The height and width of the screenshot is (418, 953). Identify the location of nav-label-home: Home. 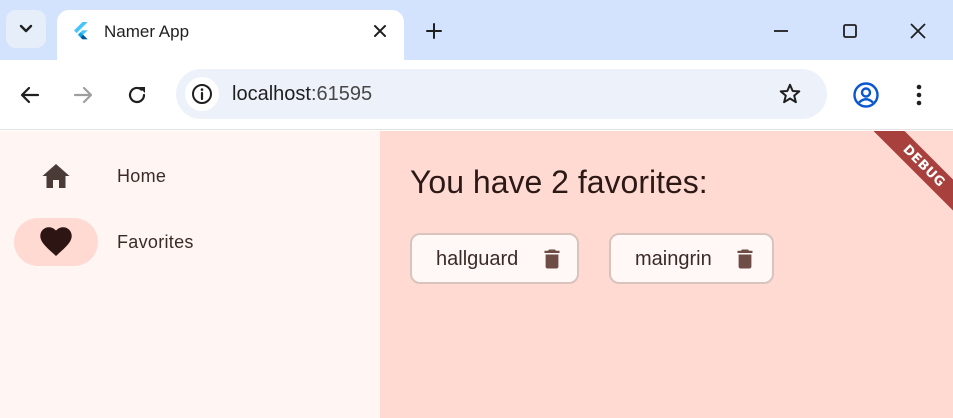
(142, 176).